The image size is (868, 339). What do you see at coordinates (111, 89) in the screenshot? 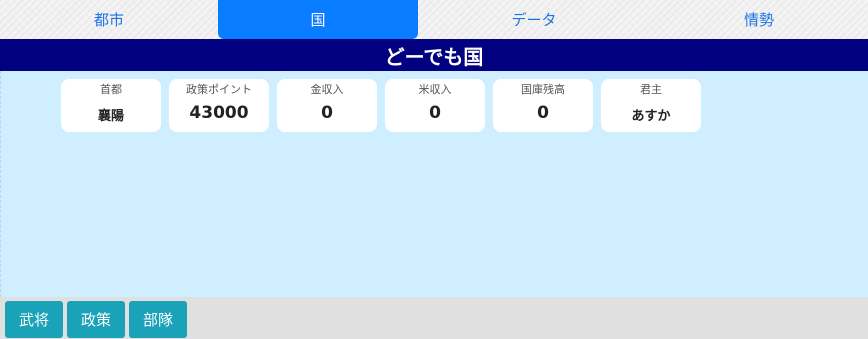
I see `stat-label: 首都` at bounding box center [111, 89].